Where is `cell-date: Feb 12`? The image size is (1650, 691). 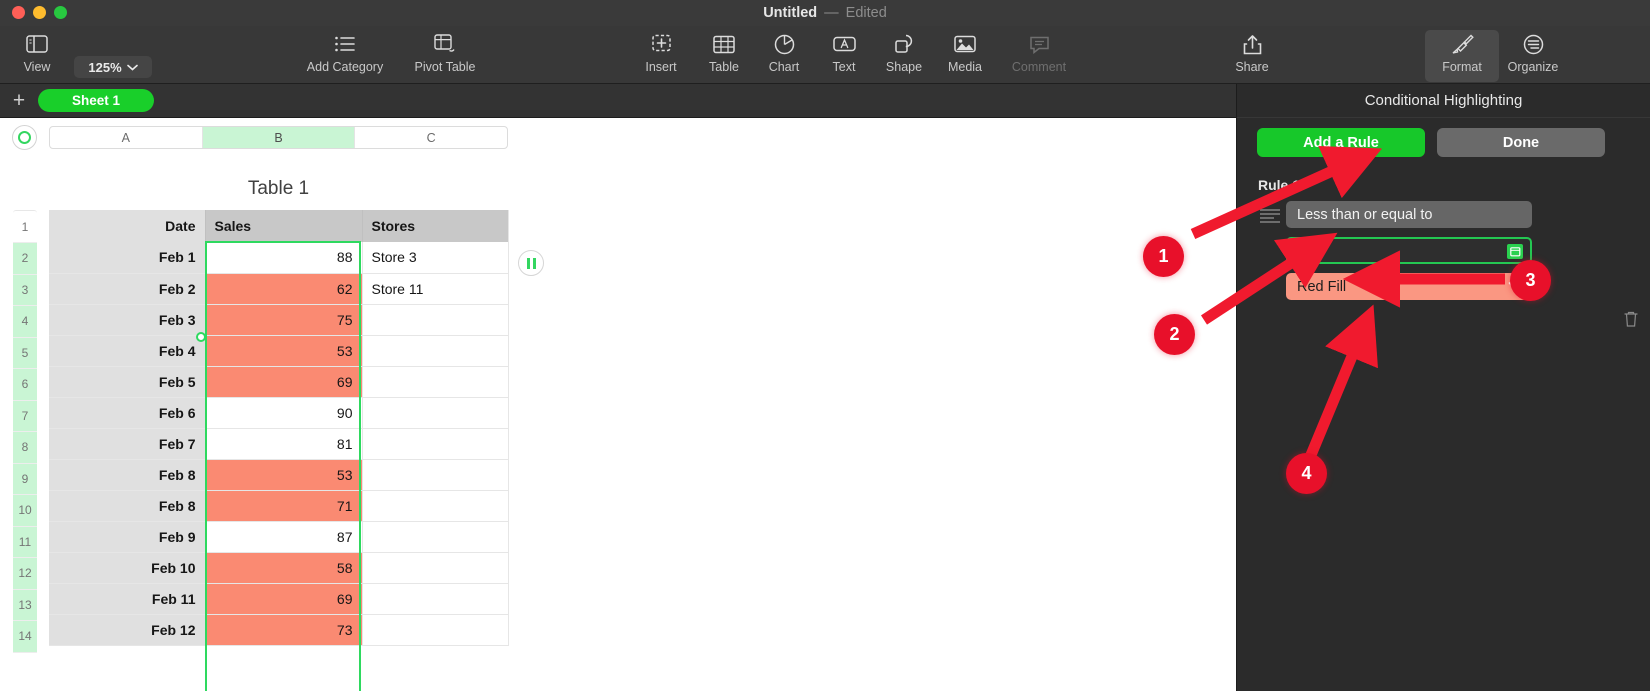 cell-date: Feb 12 is located at coordinates (127, 630).